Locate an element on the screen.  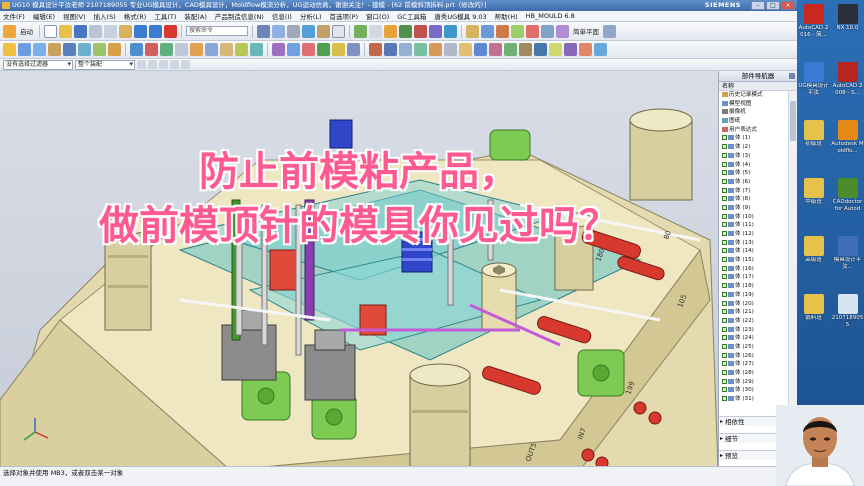
body-node: 体 (3) is located at coordinates (753, 156).